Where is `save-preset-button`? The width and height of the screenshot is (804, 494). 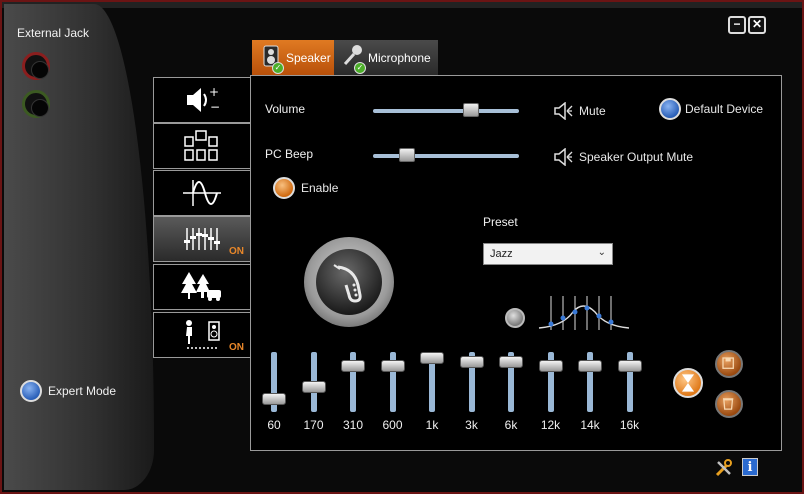
save-preset-button is located at coordinates (729, 364).